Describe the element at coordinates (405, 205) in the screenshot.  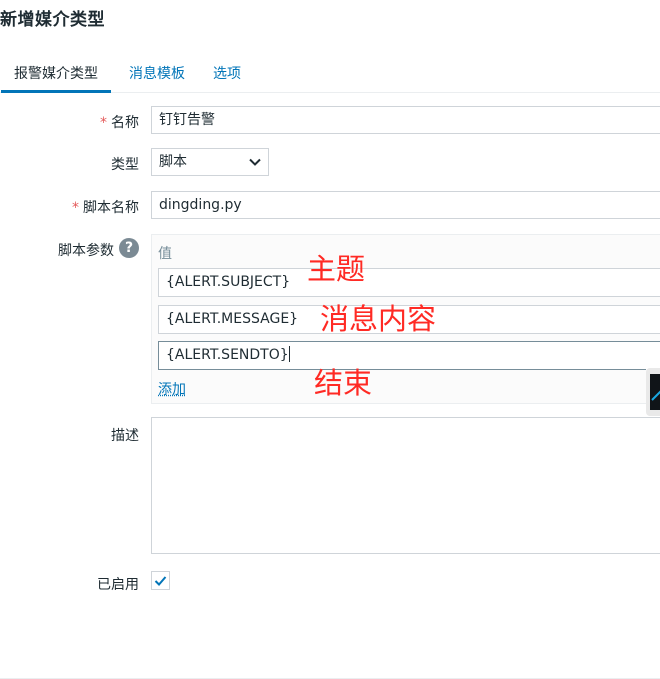
I see `script-name-input: dingding.py` at that location.